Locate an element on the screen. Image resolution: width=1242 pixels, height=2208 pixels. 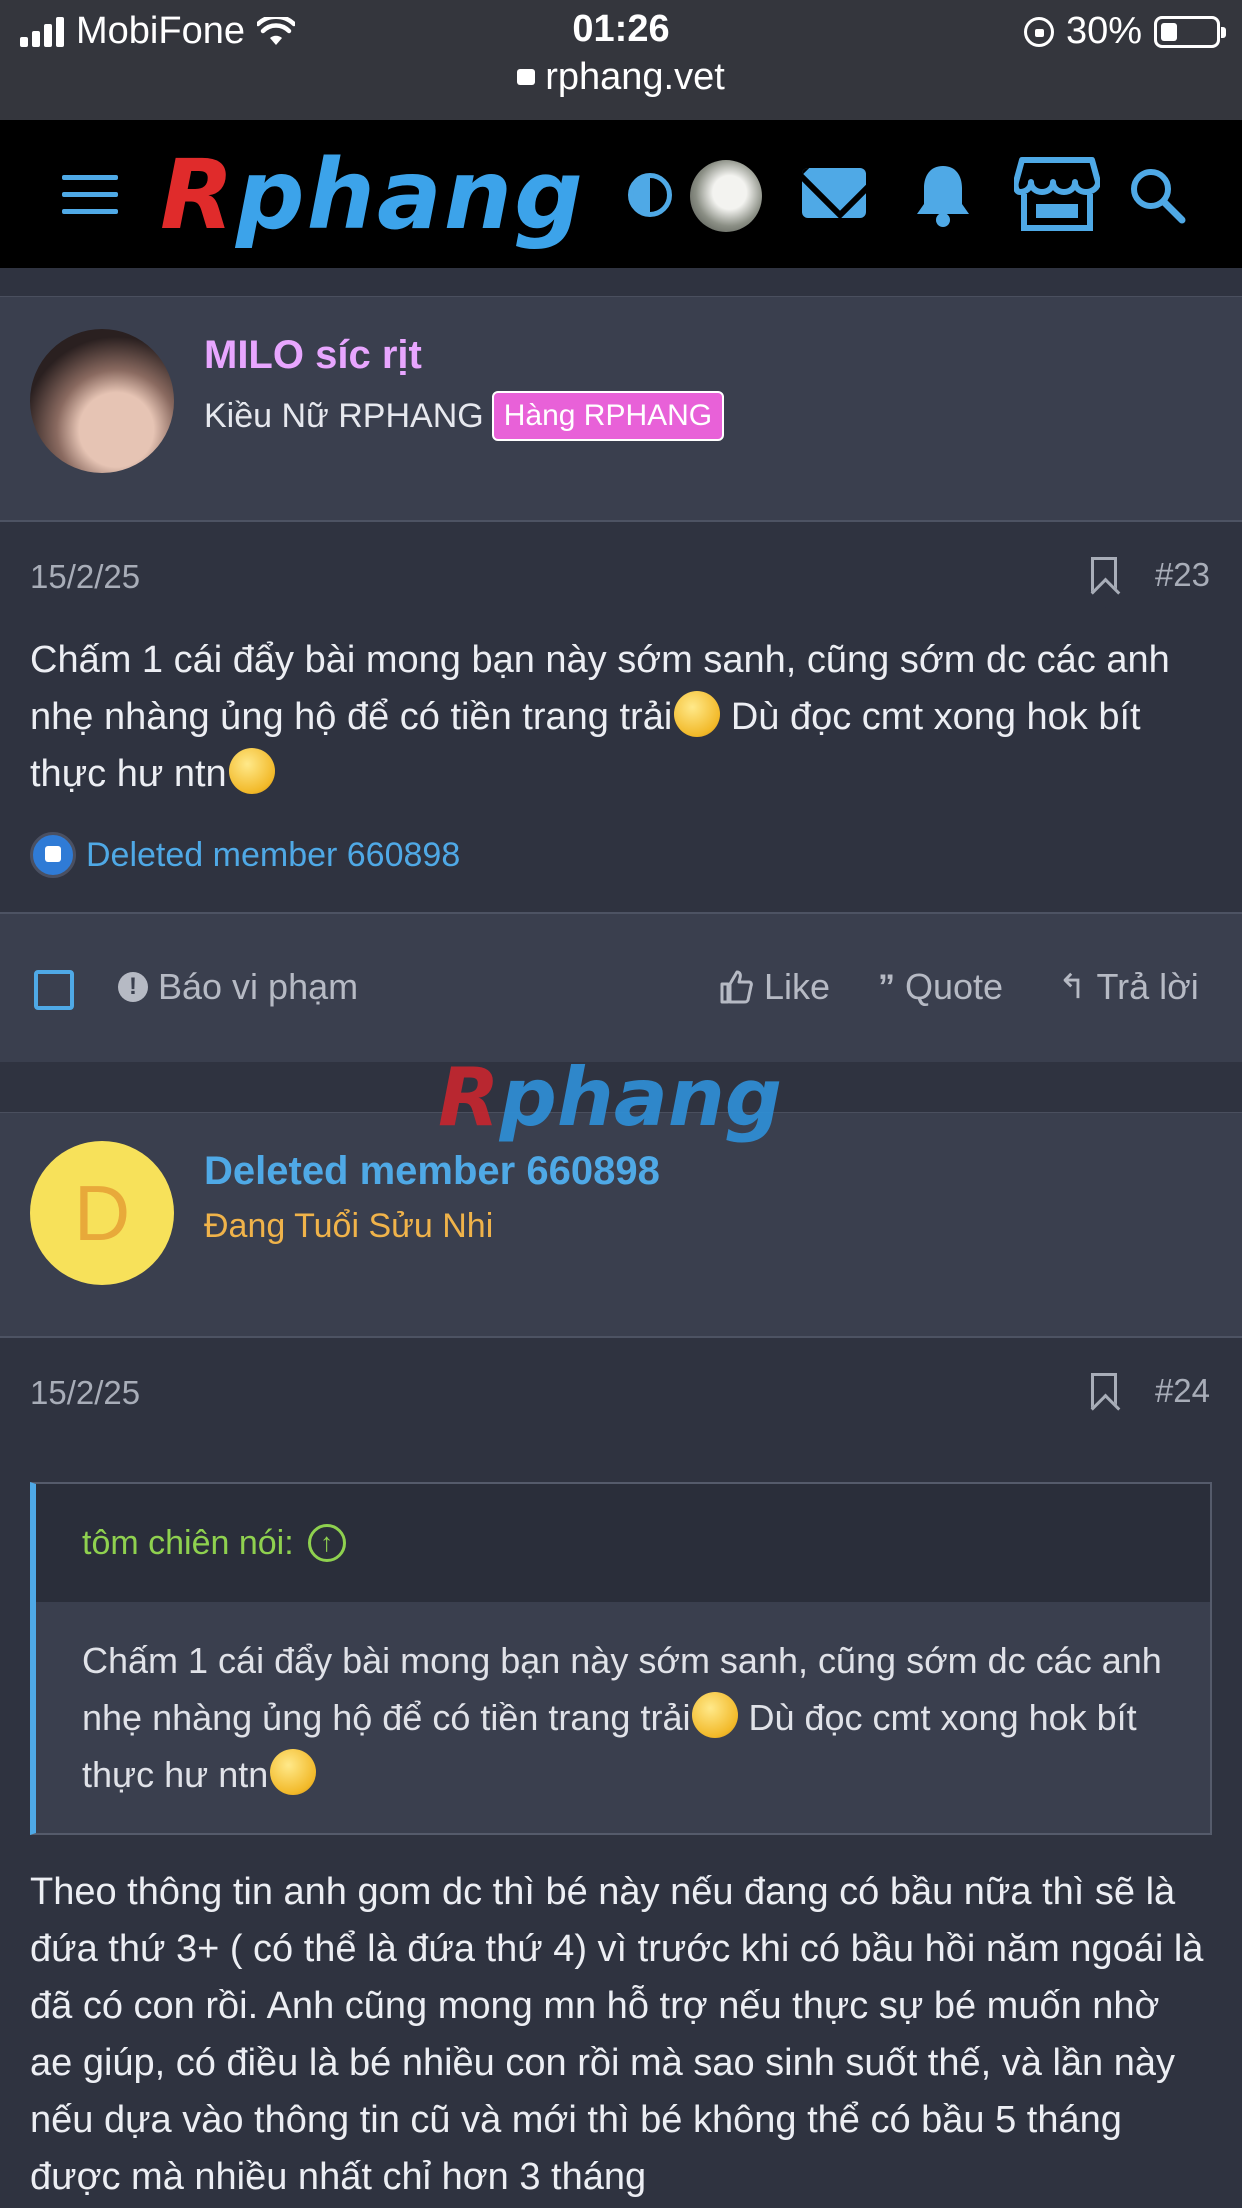
user-avatar: D is located at coordinates (102, 1213).